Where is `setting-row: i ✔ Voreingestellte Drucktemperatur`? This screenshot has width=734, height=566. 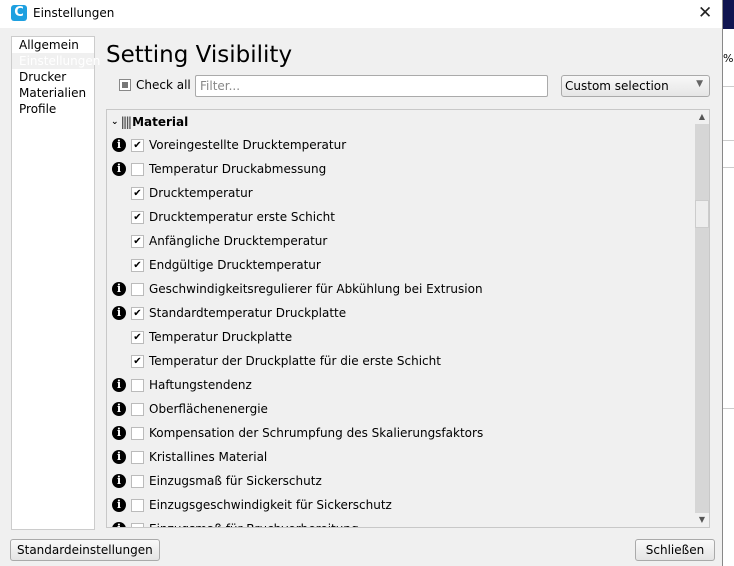 setting-row: i ✔ Voreingestellte Drucktemperatur is located at coordinates (229, 145).